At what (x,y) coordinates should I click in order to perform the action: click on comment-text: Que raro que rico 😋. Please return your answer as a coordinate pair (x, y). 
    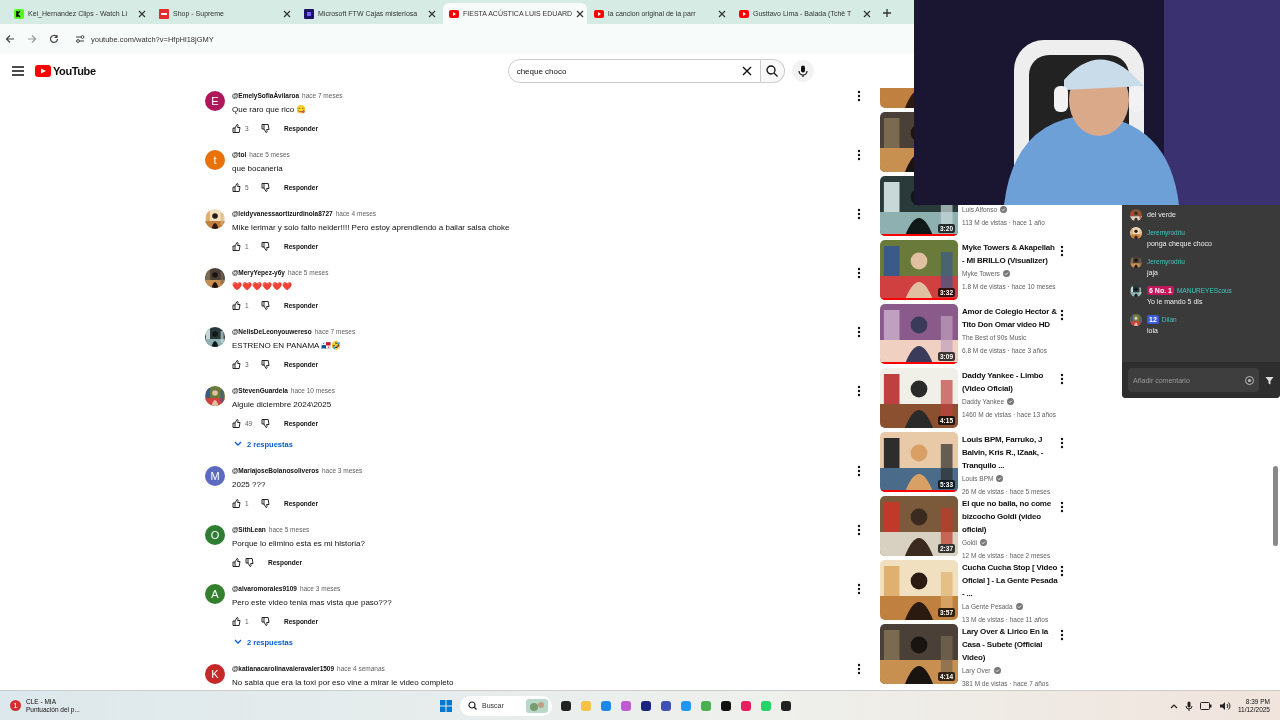
    Looking at the image, I should click on (270, 110).